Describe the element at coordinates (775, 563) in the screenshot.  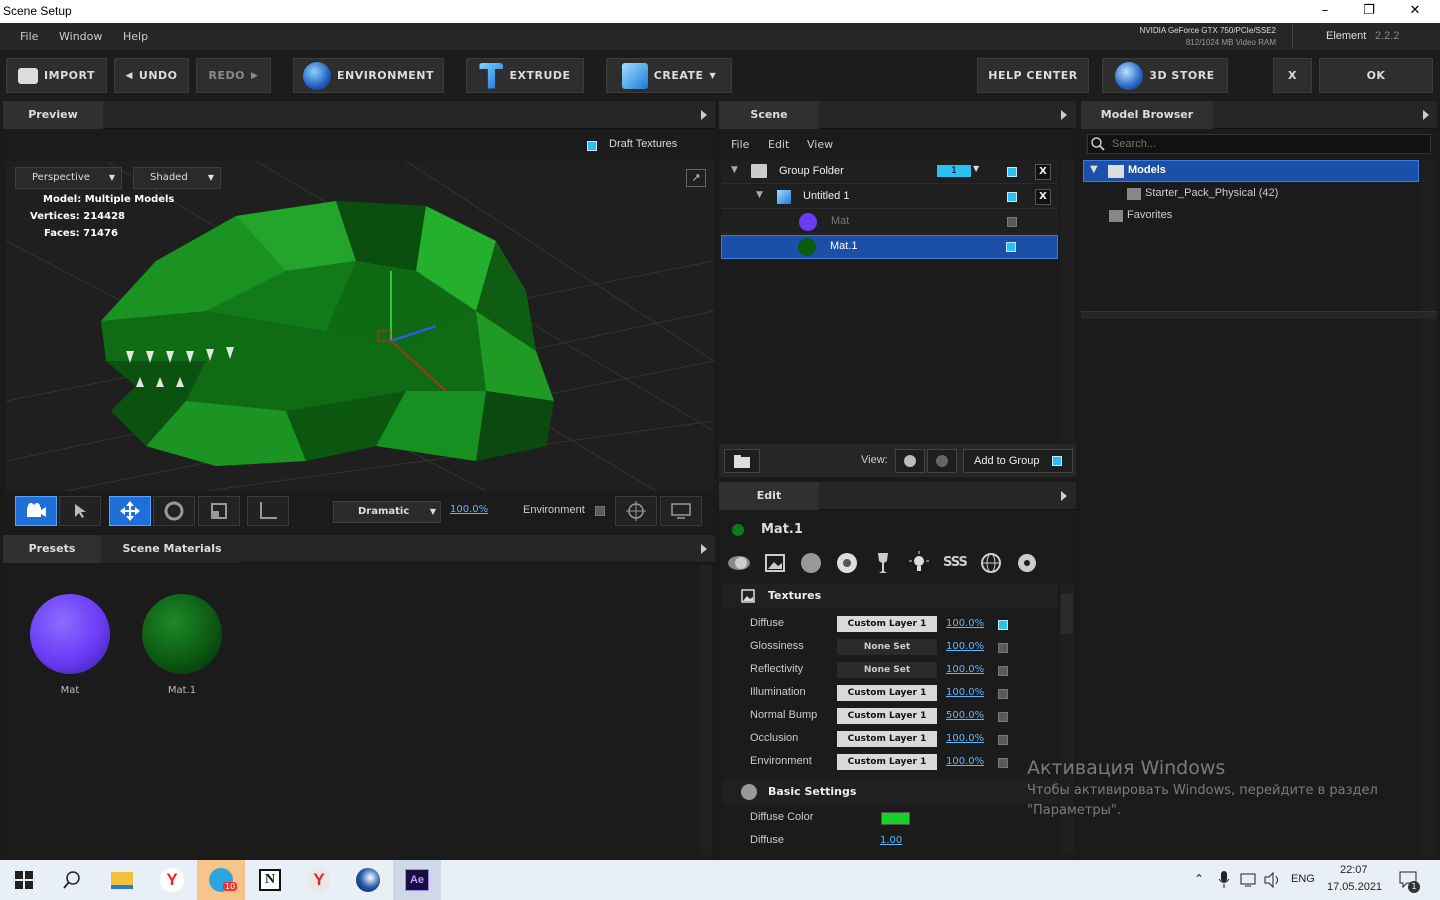
I see `texture-image-icon` at that location.